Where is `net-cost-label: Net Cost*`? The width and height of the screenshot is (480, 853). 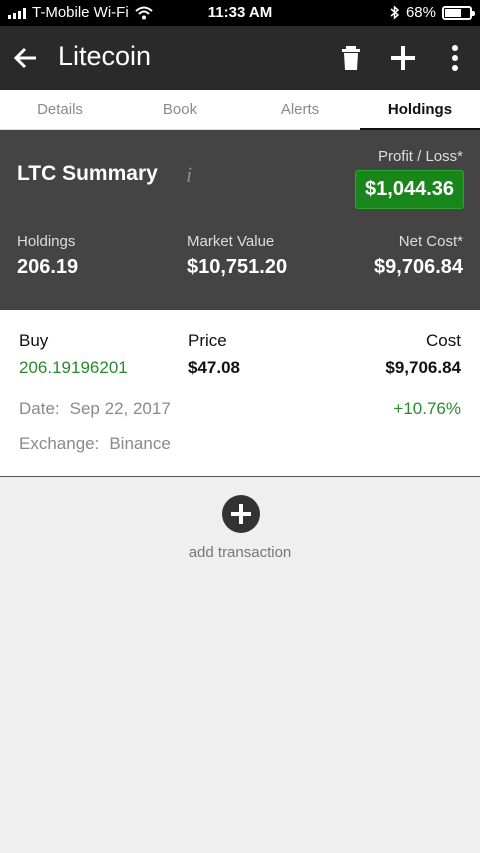 net-cost-label: Net Cost* is located at coordinates (430, 241).